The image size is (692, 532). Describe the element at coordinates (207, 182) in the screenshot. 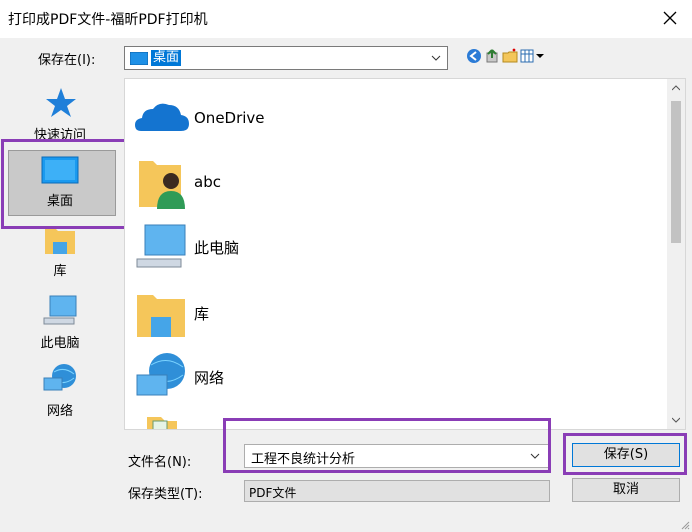

I see `file-name: abc` at that location.